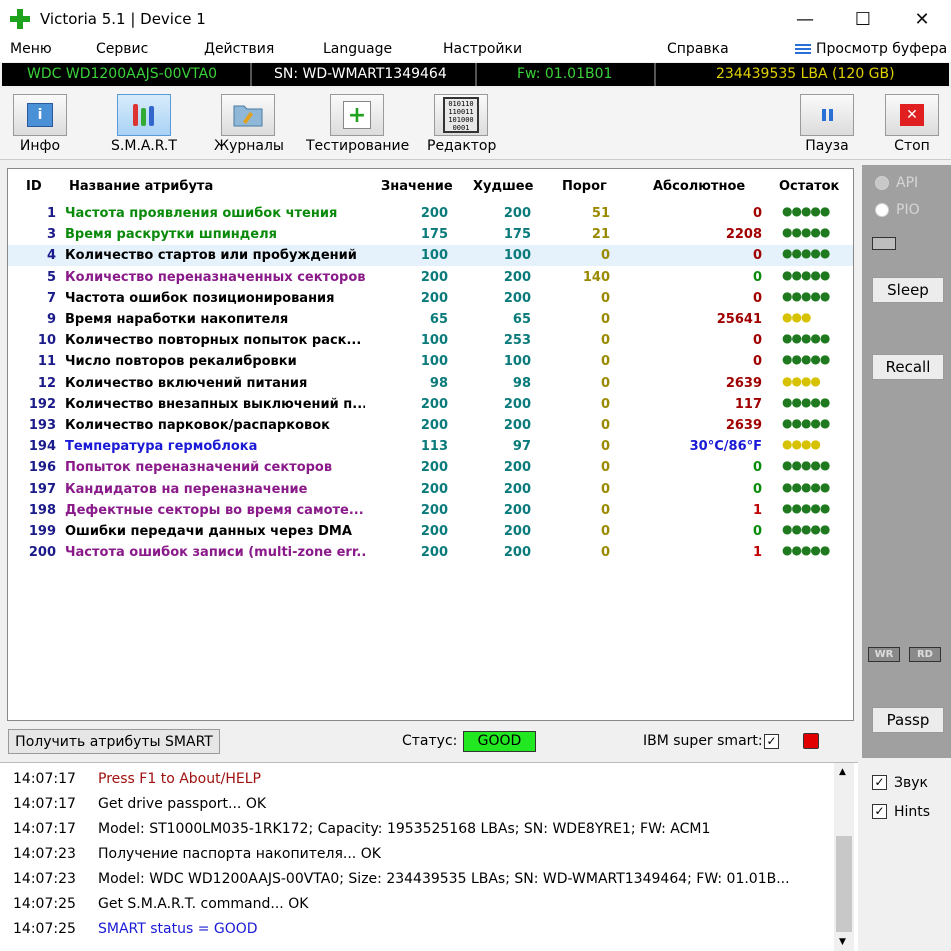  What do you see at coordinates (908, 367) in the screenshot?
I see `recall-button: Recall` at bounding box center [908, 367].